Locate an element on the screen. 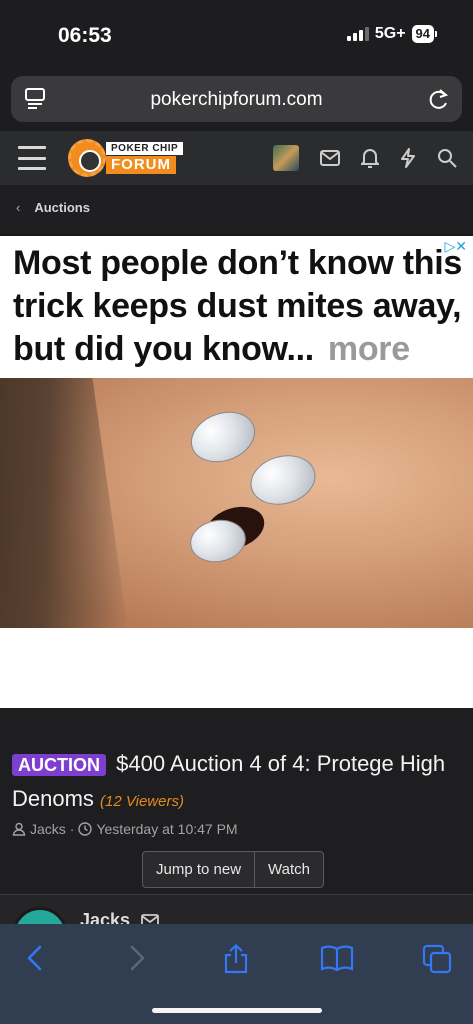 This screenshot has height=1024, width=473. ad-image-hair is located at coordinates (65, 503).